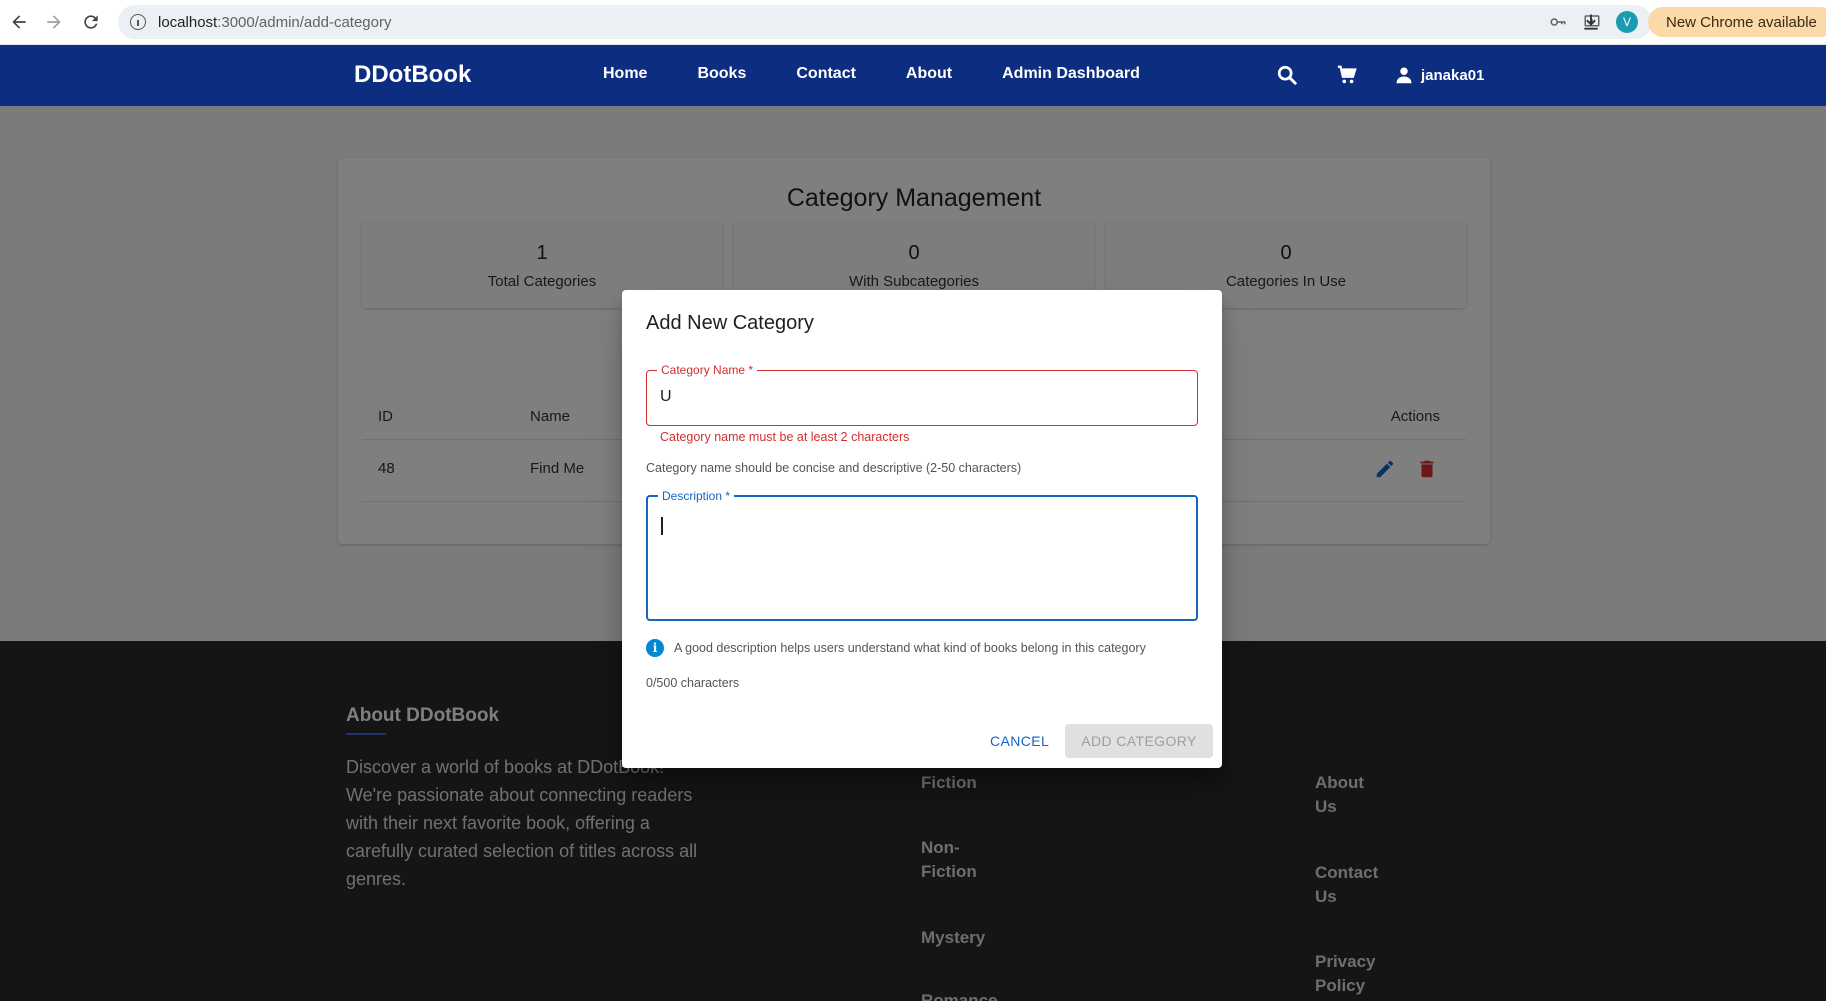 This screenshot has height=1001, width=1826. What do you see at coordinates (885, 22) in the screenshot?
I see `address-bar: localhost:3000/admin/add-category` at bounding box center [885, 22].